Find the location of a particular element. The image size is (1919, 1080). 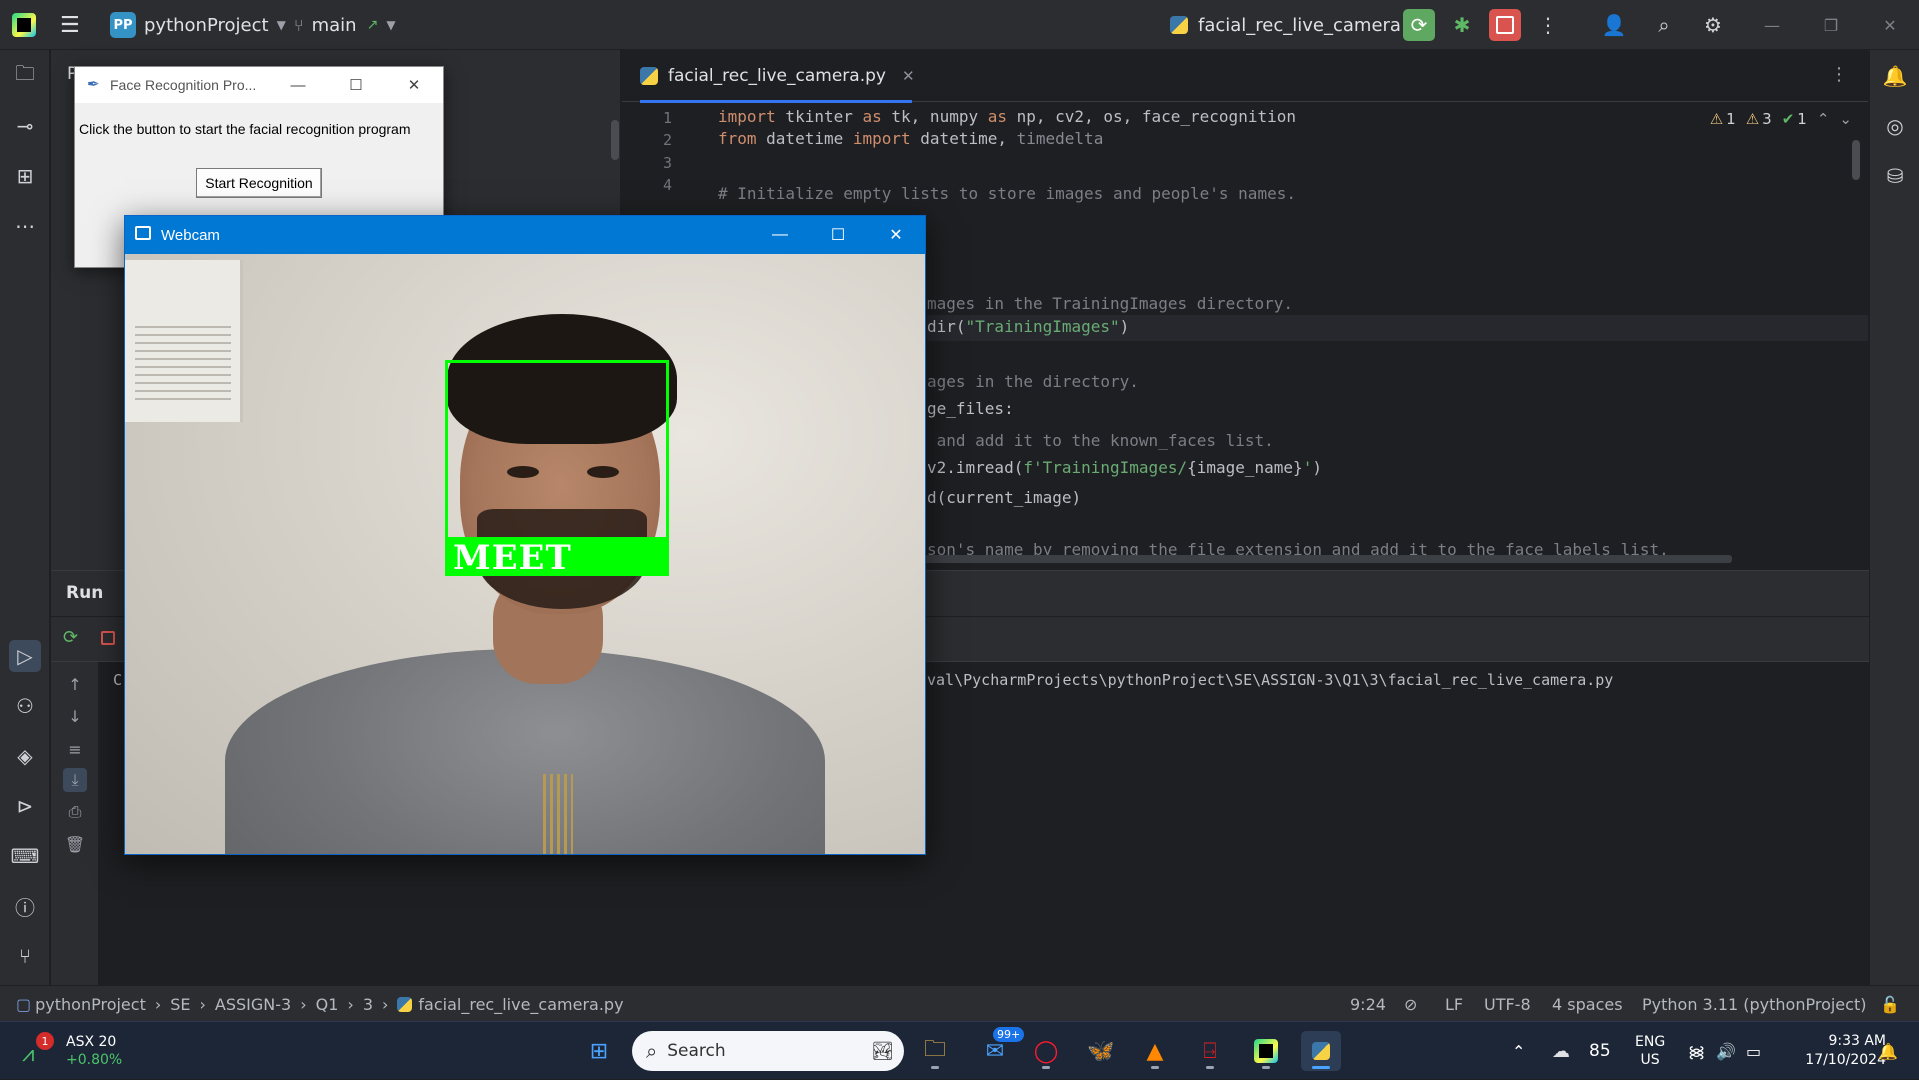

notification-bell-icon: 🔔 is located at coordinates (1888, 1051).